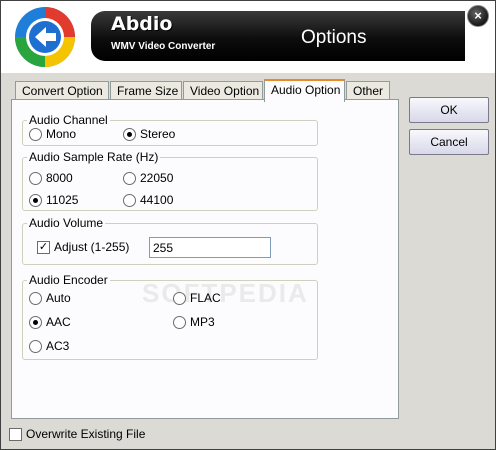 The image size is (496, 450). What do you see at coordinates (35, 322) in the screenshot?
I see `radio-aac-indicator` at bounding box center [35, 322].